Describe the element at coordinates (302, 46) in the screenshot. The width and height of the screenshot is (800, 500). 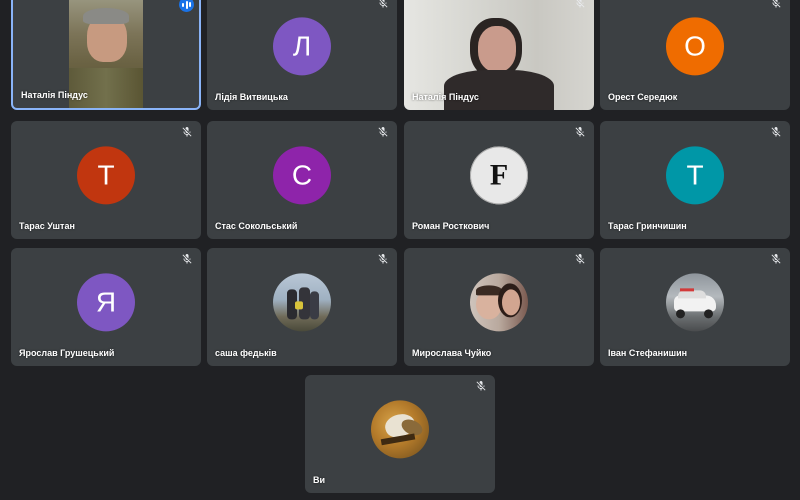
I see `avatar: Л` at that location.